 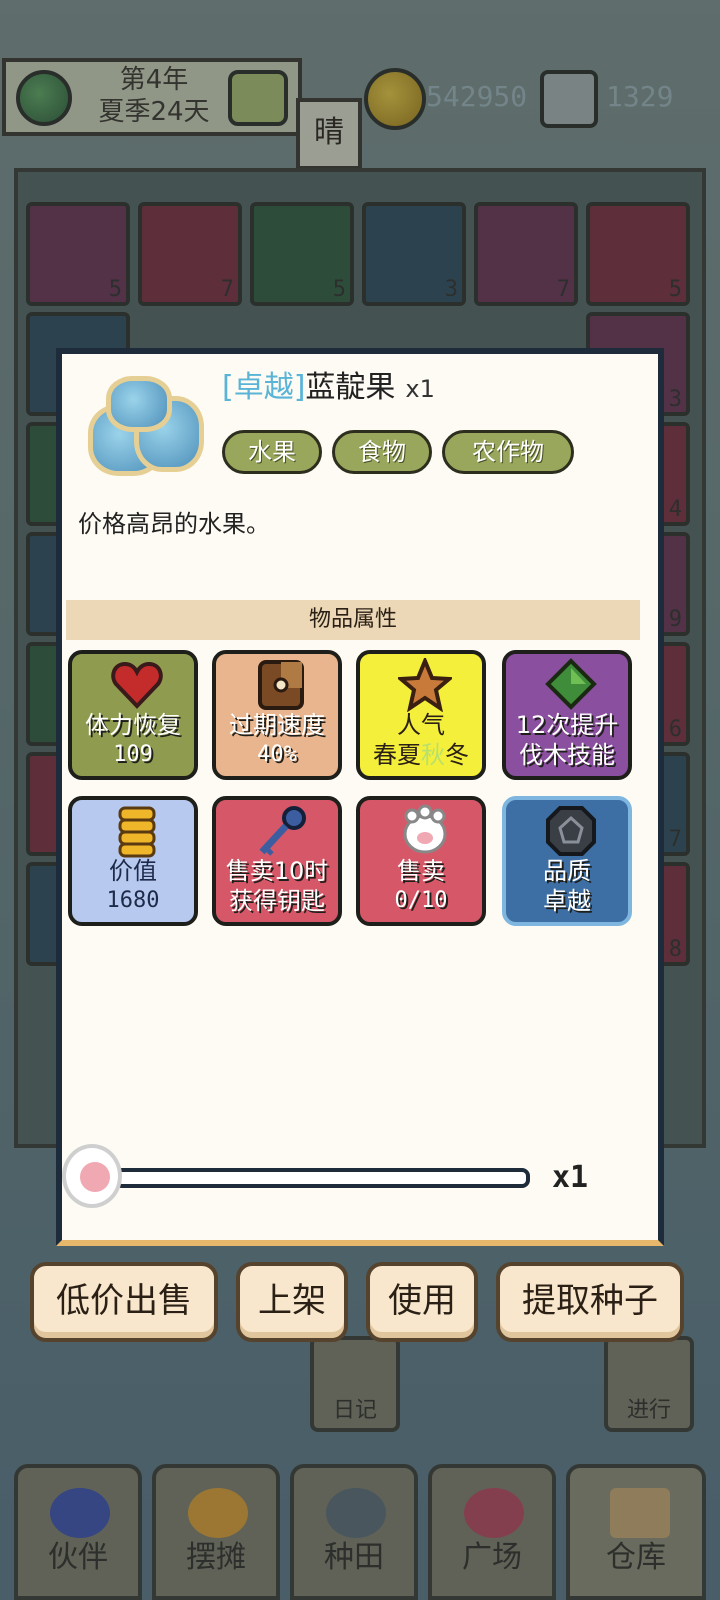 What do you see at coordinates (570, 1177) in the screenshot?
I see `quantity-label: x1` at bounding box center [570, 1177].